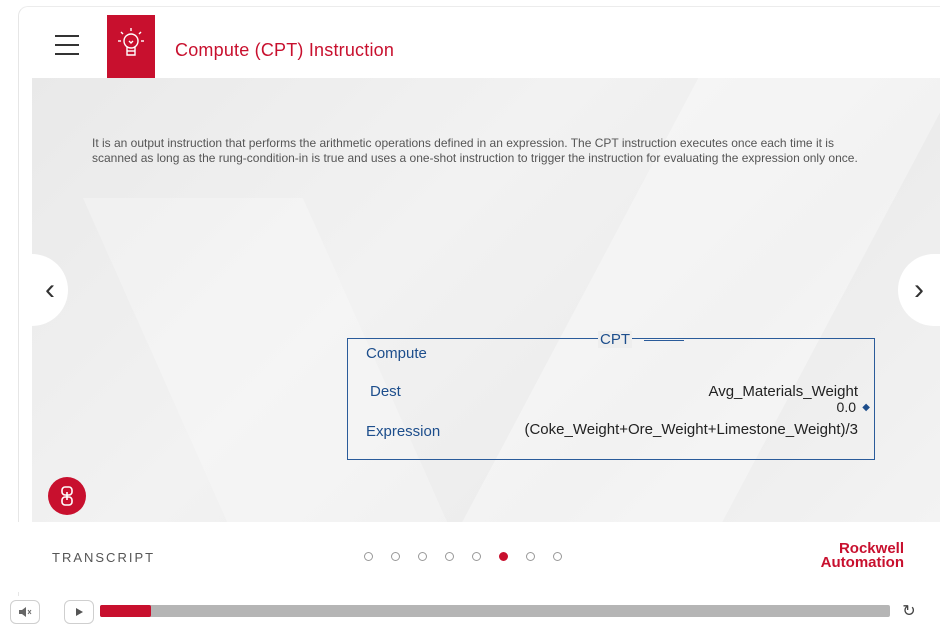  What do you see at coordinates (866, 407) in the screenshot?
I see `value-arrow-icon: ◆` at bounding box center [866, 407].